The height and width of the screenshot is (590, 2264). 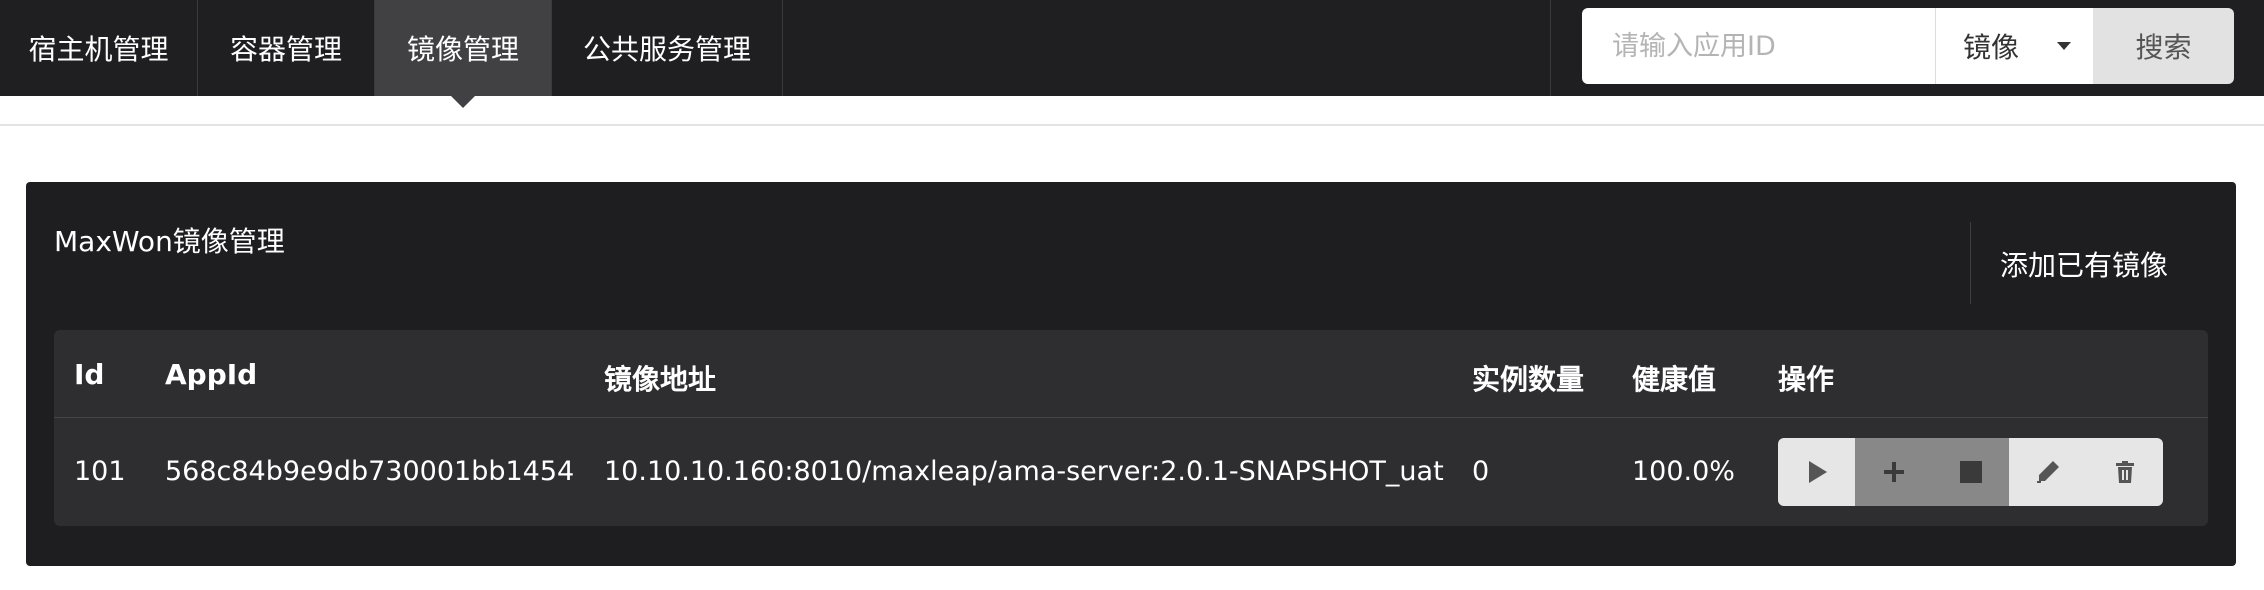 I want to click on nav-divider, so click(x=1550, y=48).